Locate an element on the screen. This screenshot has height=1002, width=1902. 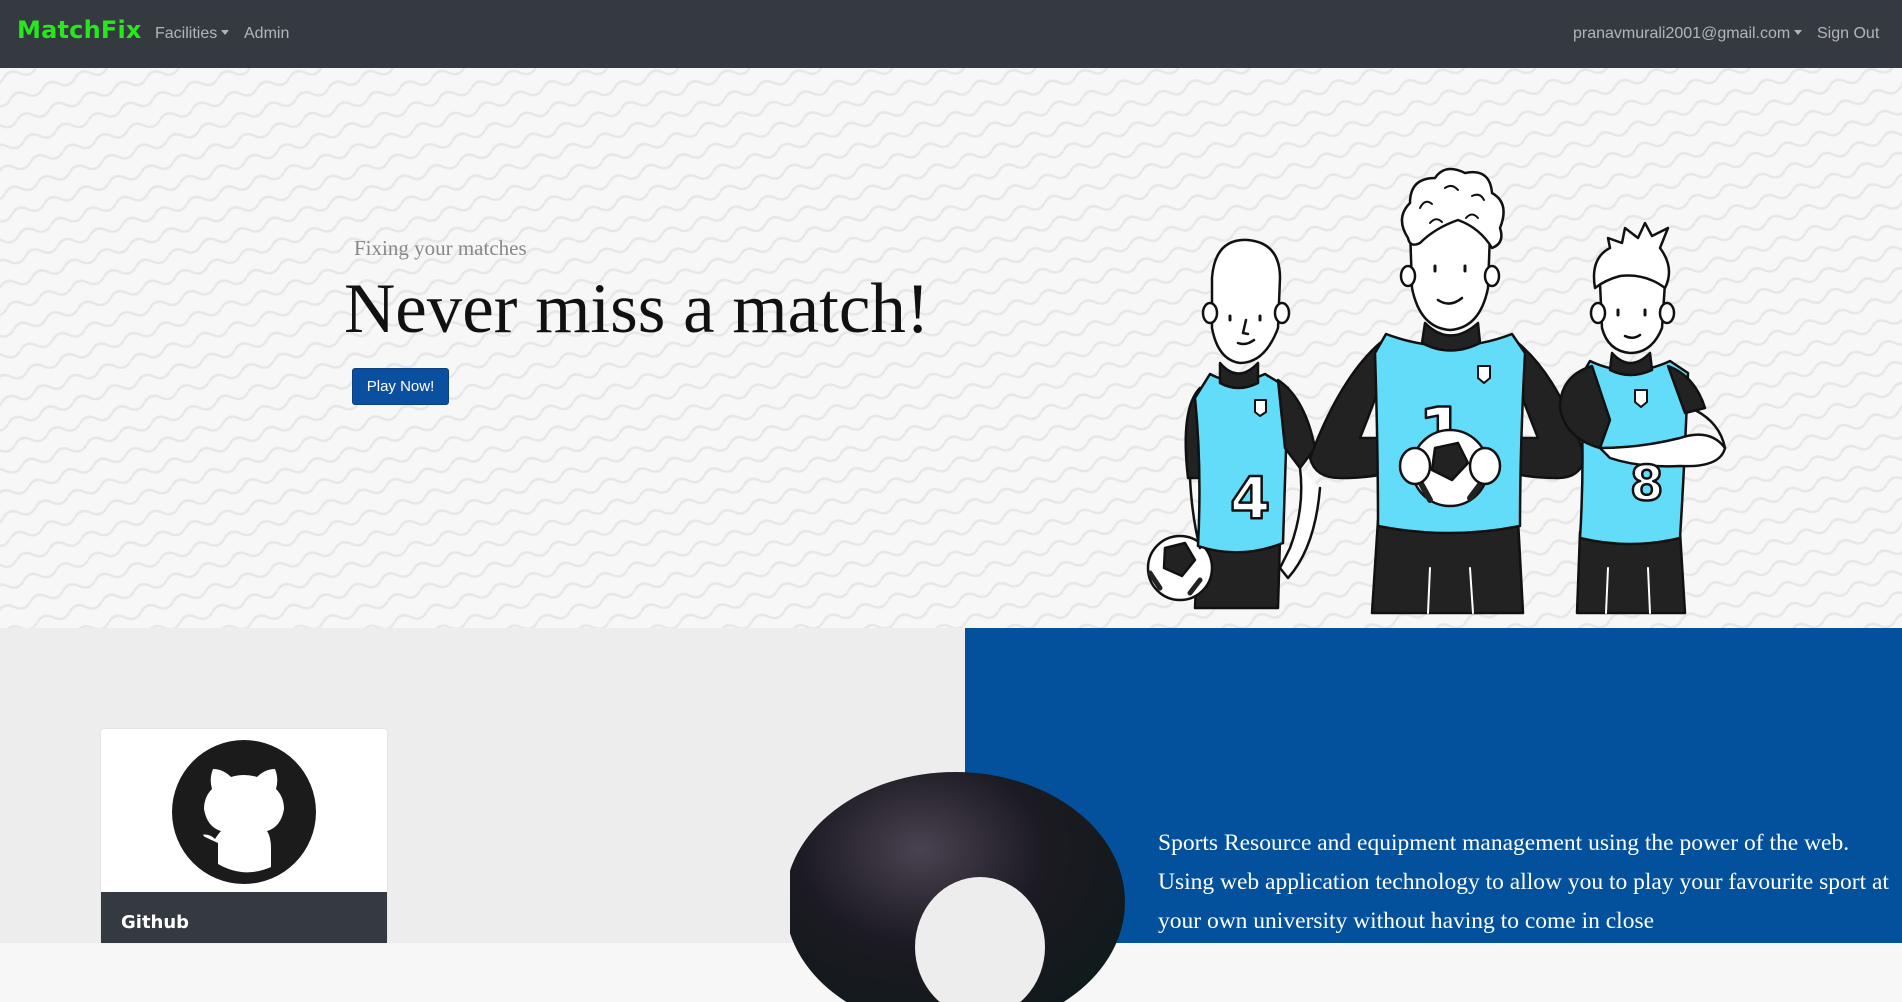
github-card: Github is located at coordinates (244, 836).